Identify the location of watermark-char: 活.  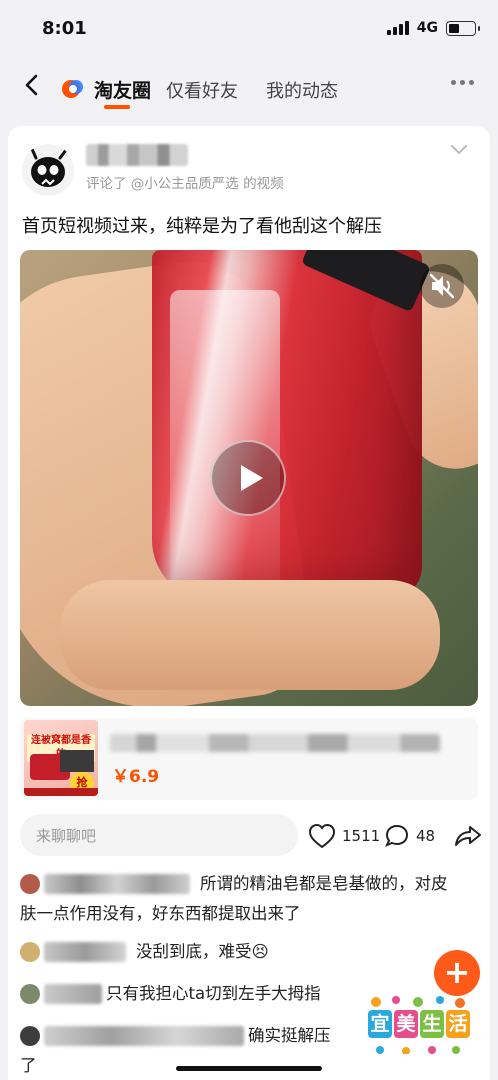
(458, 1024).